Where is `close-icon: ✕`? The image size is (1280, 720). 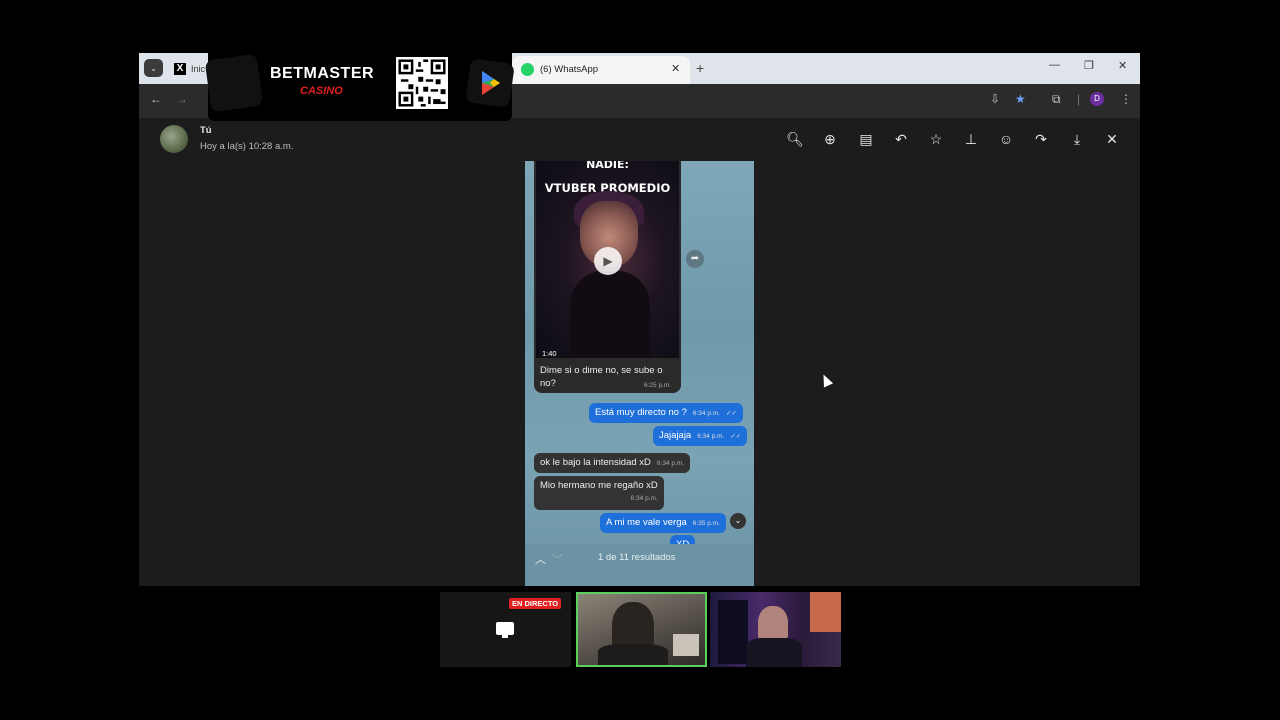 close-icon: ✕ is located at coordinates (1112, 139).